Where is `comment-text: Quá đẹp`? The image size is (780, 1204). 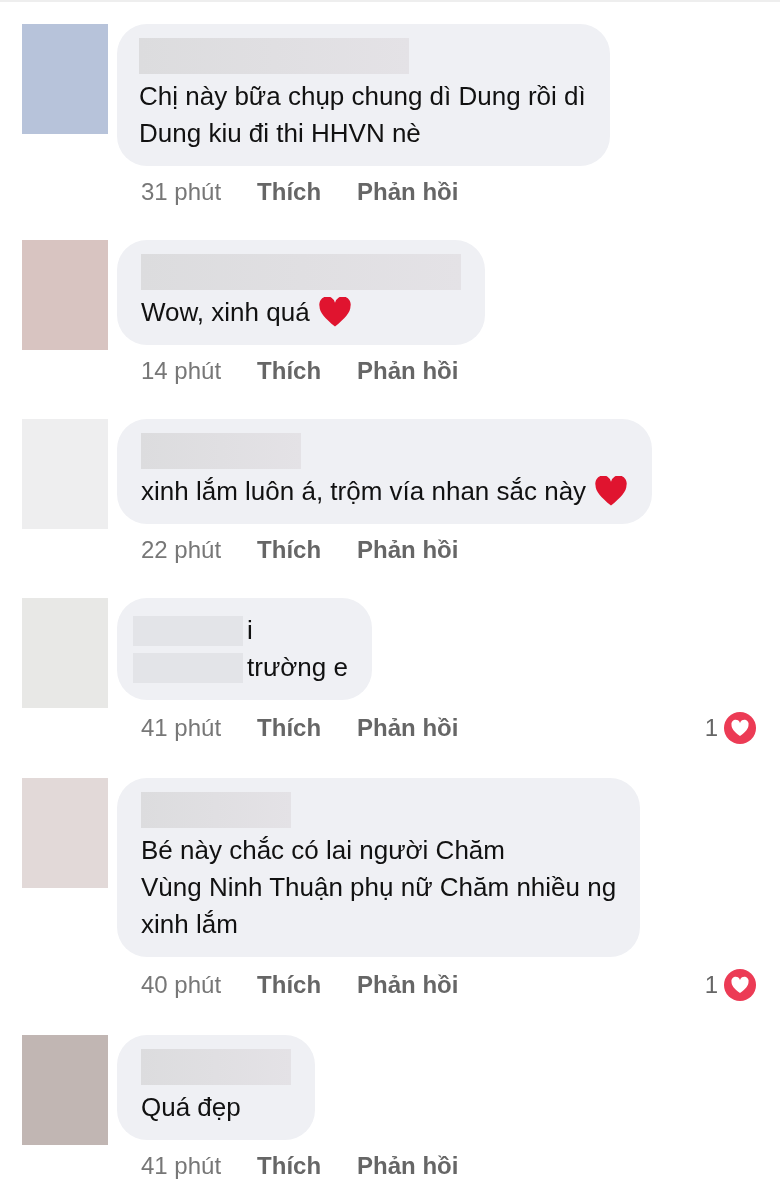
comment-text: Quá đẹp is located at coordinates (191, 1107).